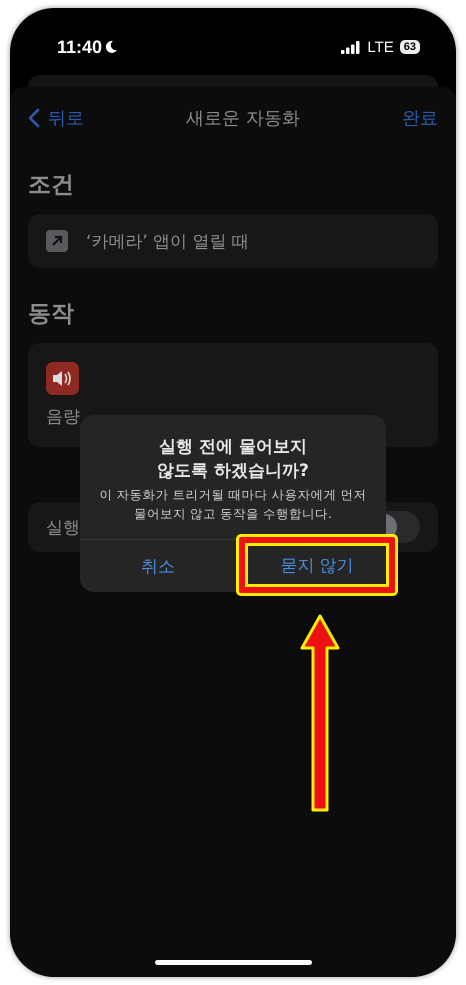  I want to click on dialog-button: 묻지 않기, so click(317, 565).